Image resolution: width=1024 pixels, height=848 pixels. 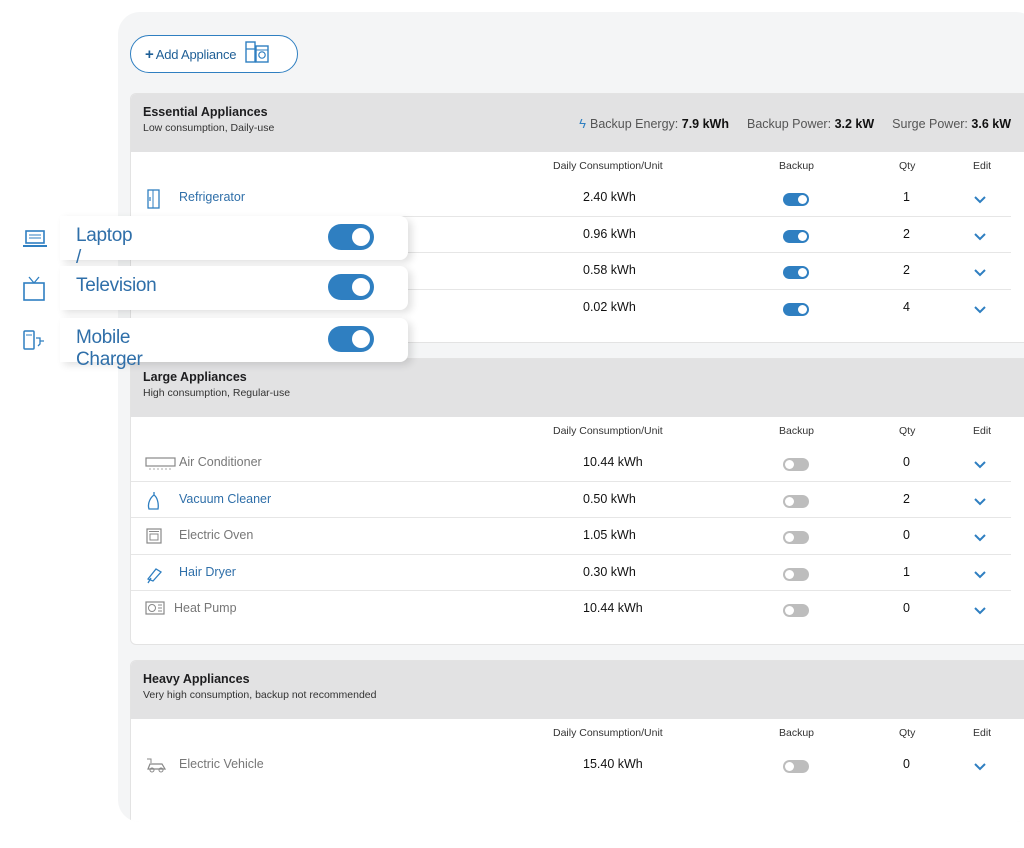 What do you see at coordinates (609, 571) in the screenshot?
I see `daily-consumption: 0.30 kWh` at bounding box center [609, 571].